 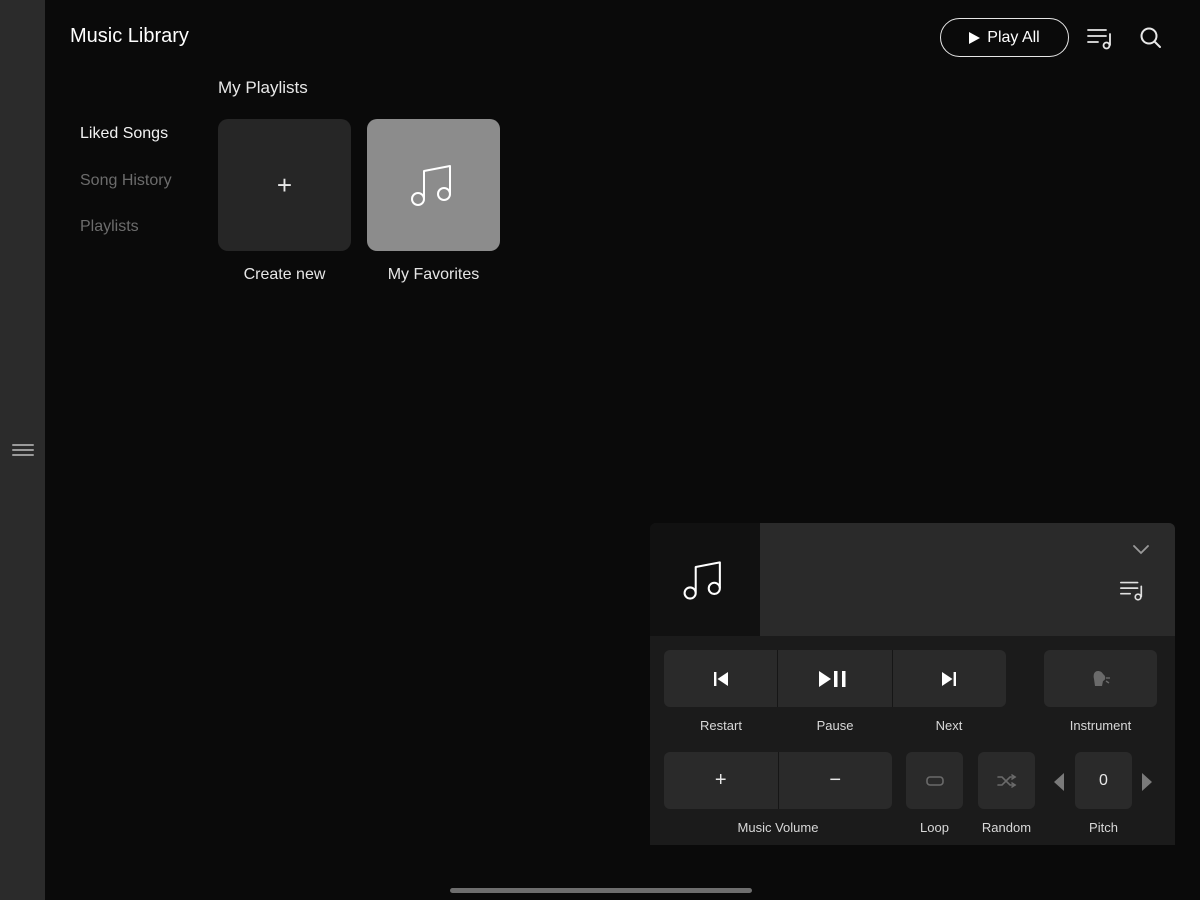 I want to click on volume-controls: + −, so click(x=778, y=780).